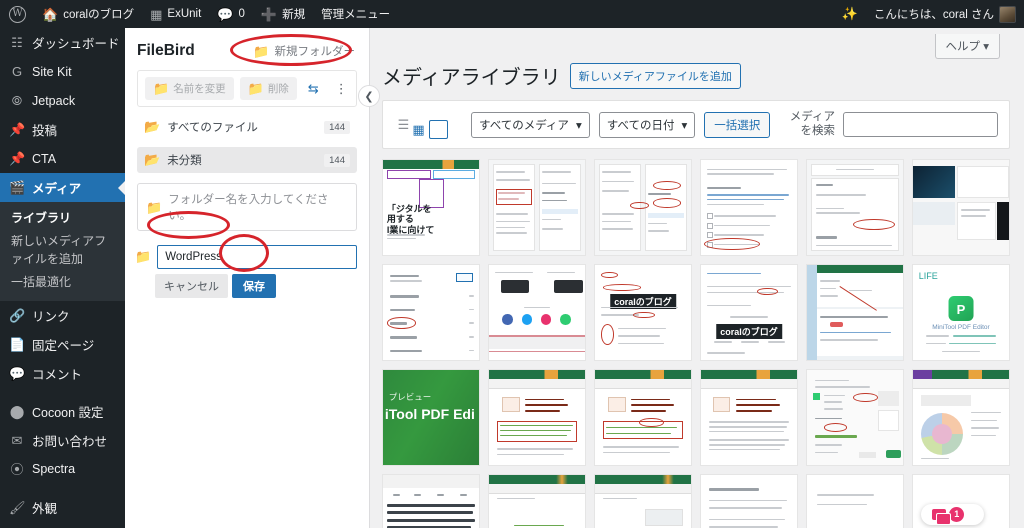  Describe the element at coordinates (933, 15) in the screenshot. I see `greeting-label: こんにちは、coral さん` at that location.